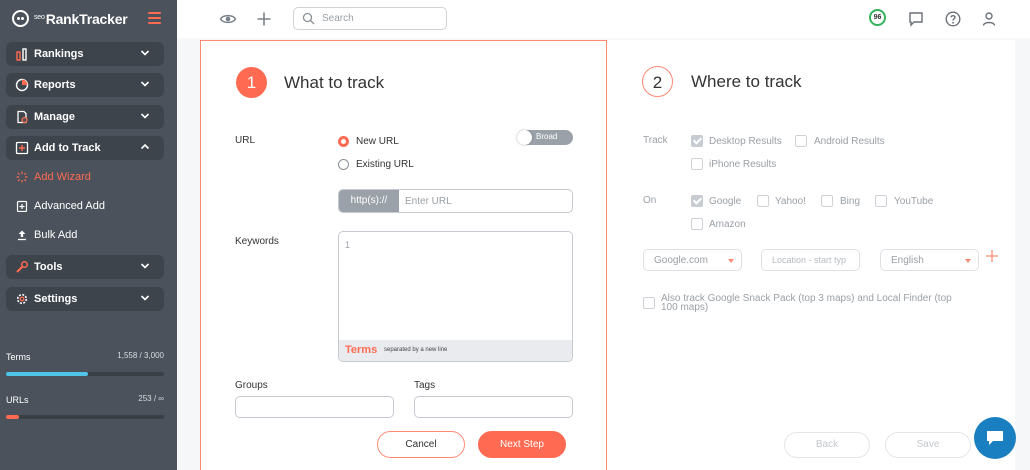  Describe the element at coordinates (145, 146) in the screenshot. I see `chevron-up-icon` at that location.